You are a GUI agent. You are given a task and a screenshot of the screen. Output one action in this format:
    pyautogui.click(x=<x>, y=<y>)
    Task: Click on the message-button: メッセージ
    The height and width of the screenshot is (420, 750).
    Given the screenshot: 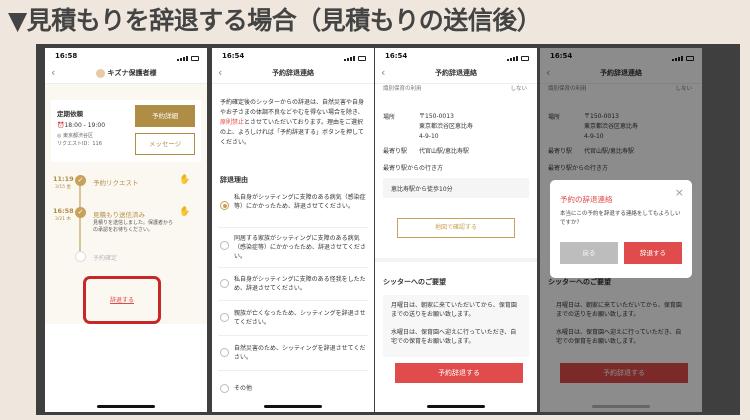 What is the action you would take?
    pyautogui.click(x=165, y=144)
    